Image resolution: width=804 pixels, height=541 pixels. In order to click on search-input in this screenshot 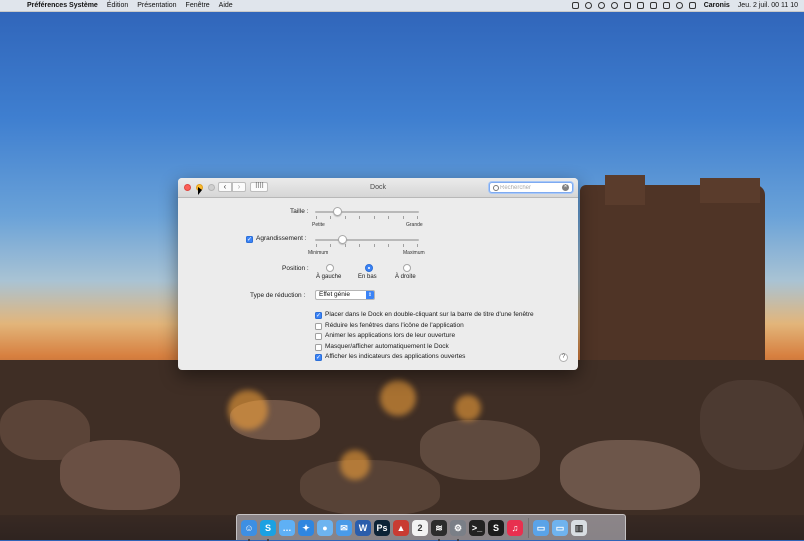, I will do `click(530, 187)`.